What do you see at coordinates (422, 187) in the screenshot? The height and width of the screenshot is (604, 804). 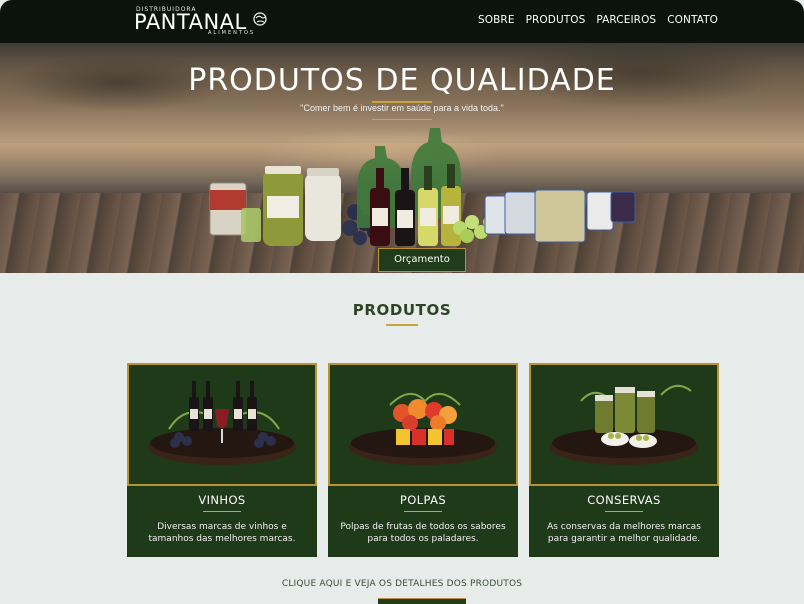 I see `hero-products-image` at bounding box center [422, 187].